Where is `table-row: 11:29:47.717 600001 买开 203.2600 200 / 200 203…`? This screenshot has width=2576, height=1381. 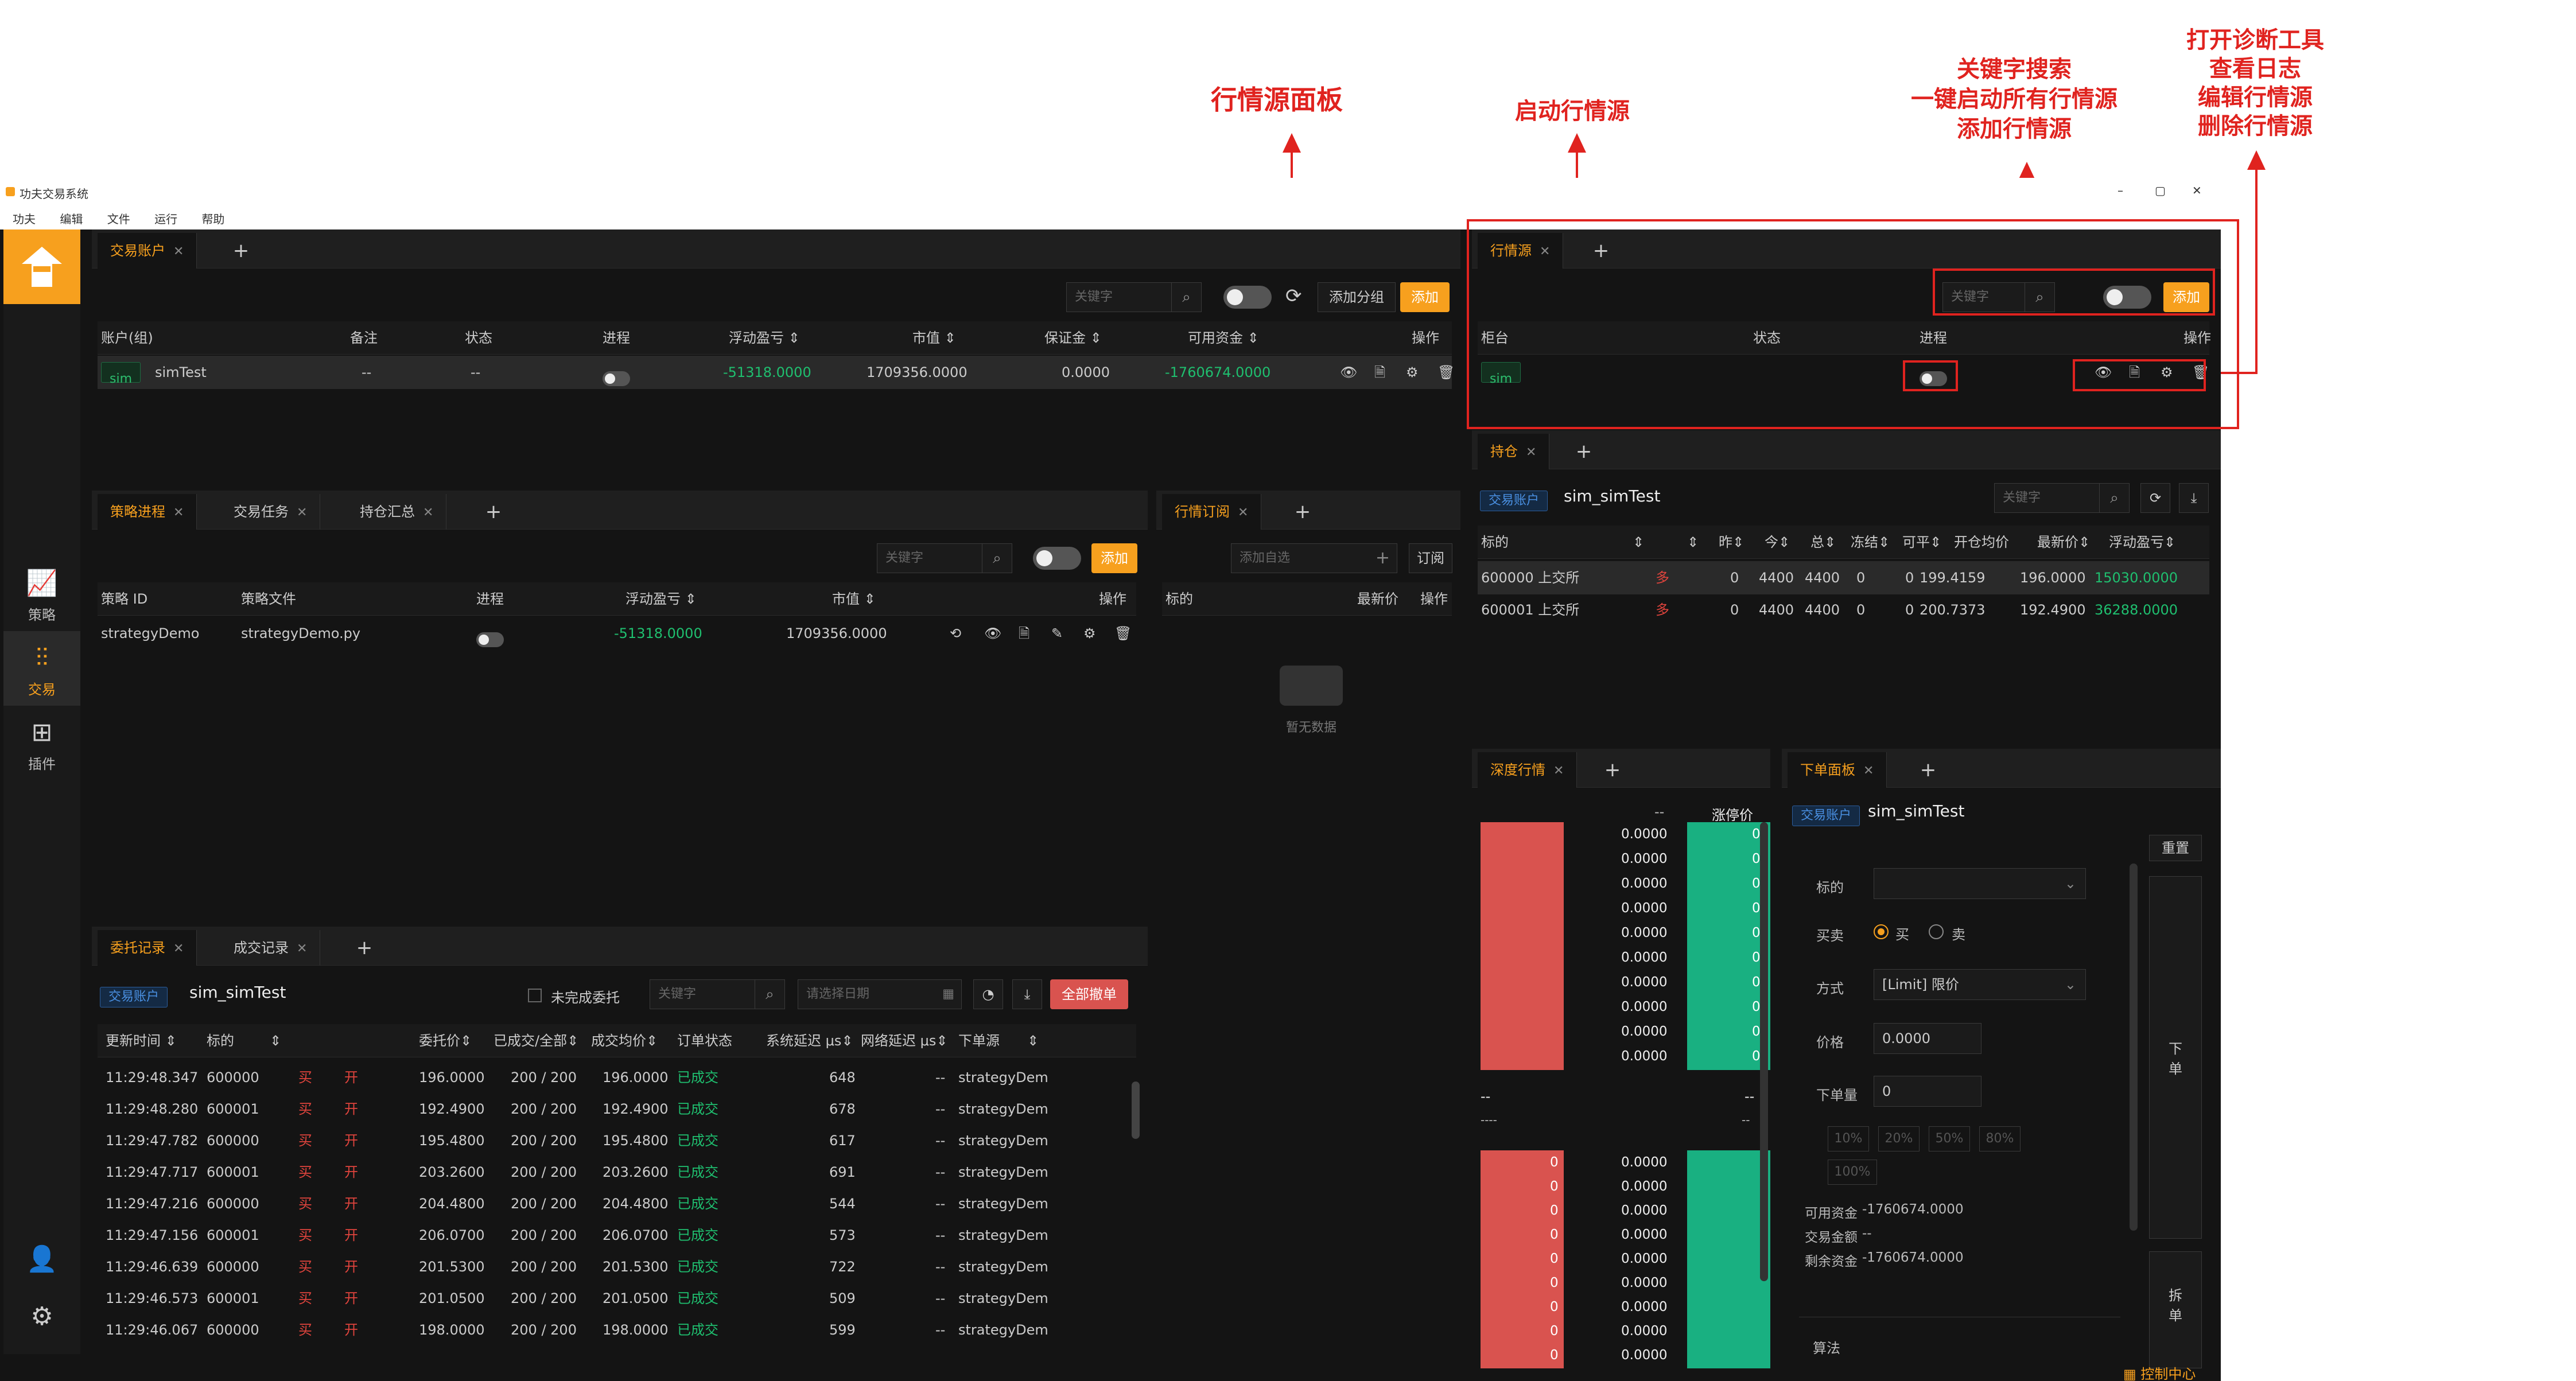
table-row: 11:29:47.717 600001 买开 203.2600 200 / 200 203… is located at coordinates (617, 1172).